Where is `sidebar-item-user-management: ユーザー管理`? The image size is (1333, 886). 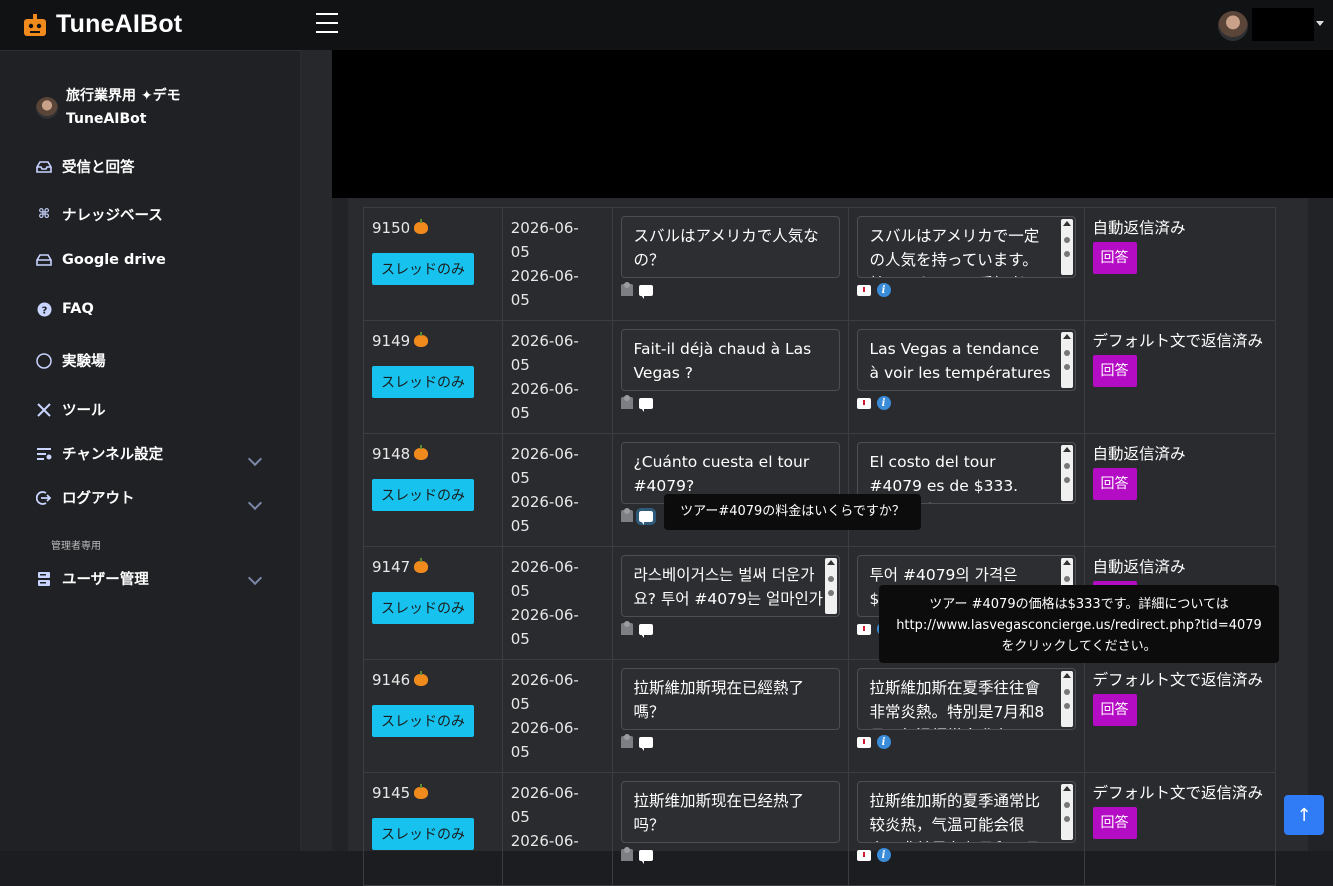
sidebar-item-user-management: ユーザー管理 is located at coordinates (92, 578).